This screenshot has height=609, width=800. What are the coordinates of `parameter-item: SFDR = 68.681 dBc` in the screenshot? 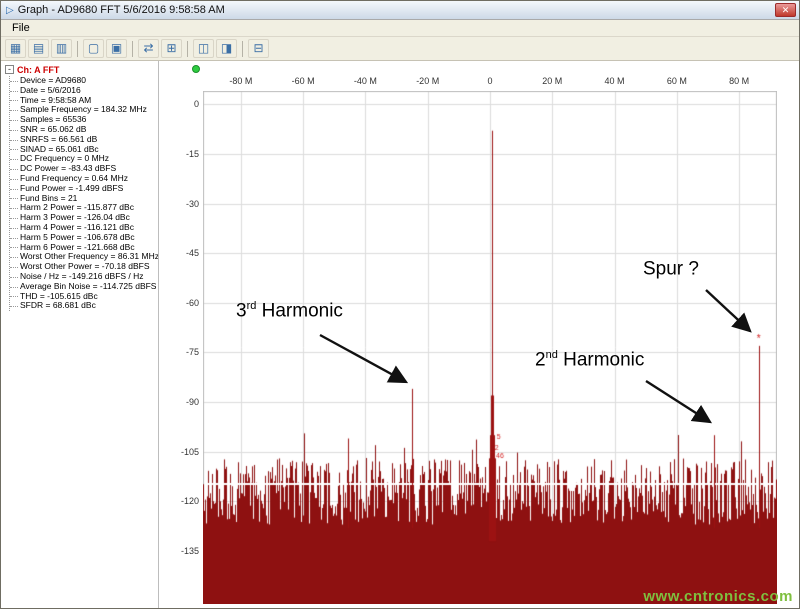 It's located at (84, 306).